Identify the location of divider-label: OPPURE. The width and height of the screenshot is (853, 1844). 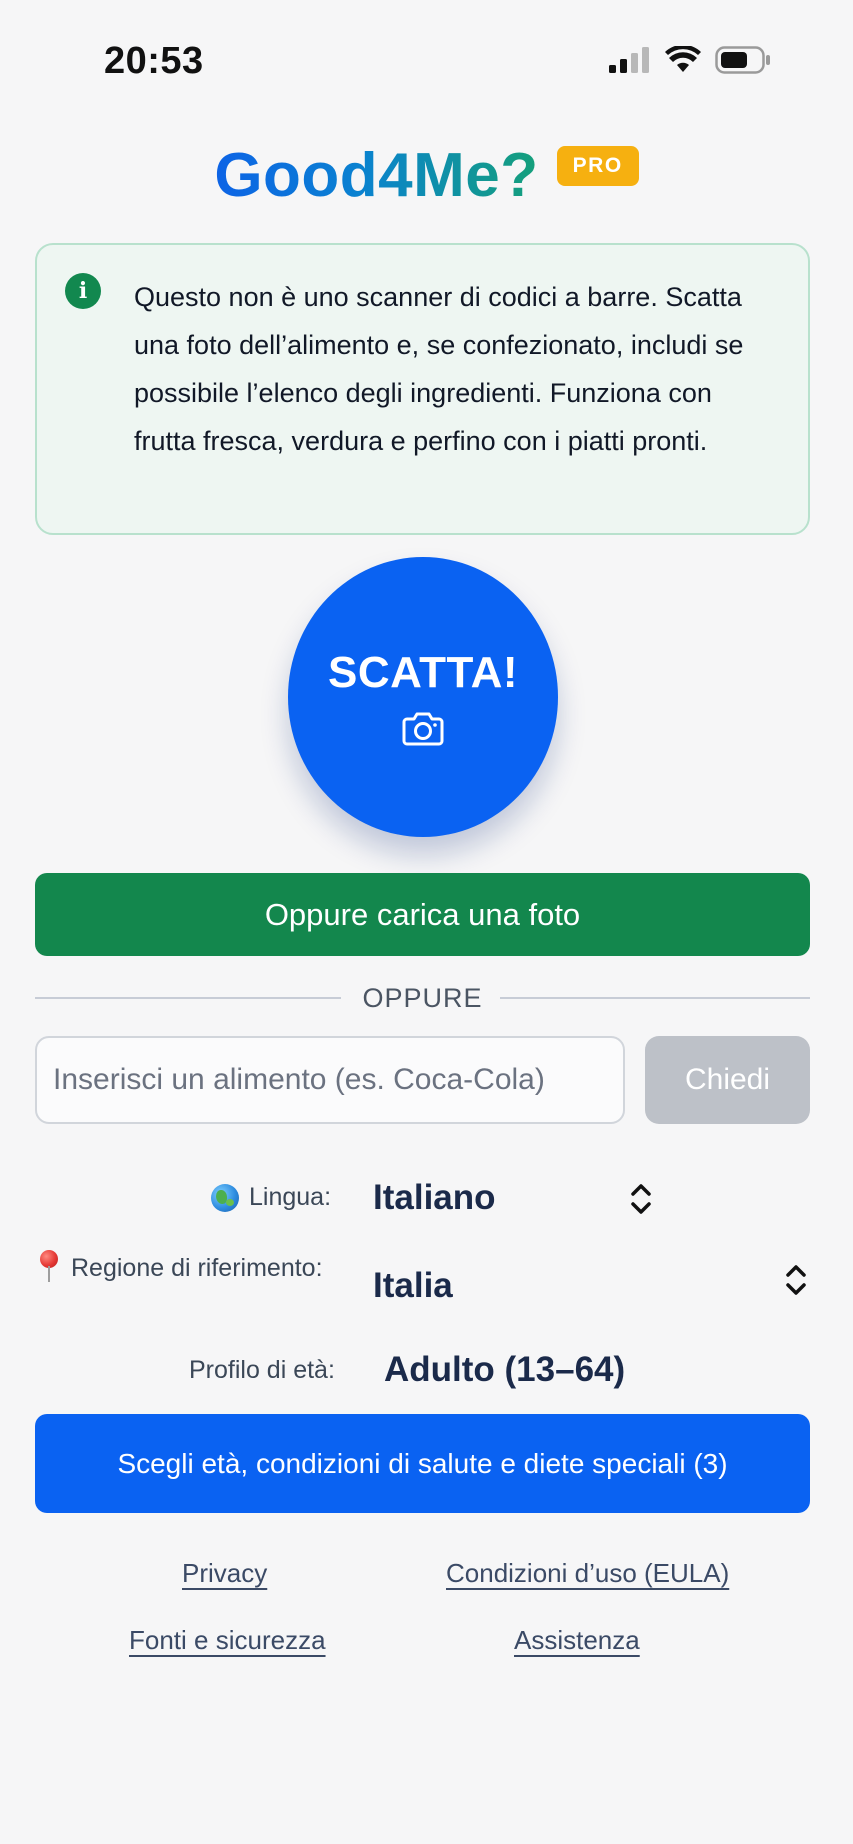
(422, 998).